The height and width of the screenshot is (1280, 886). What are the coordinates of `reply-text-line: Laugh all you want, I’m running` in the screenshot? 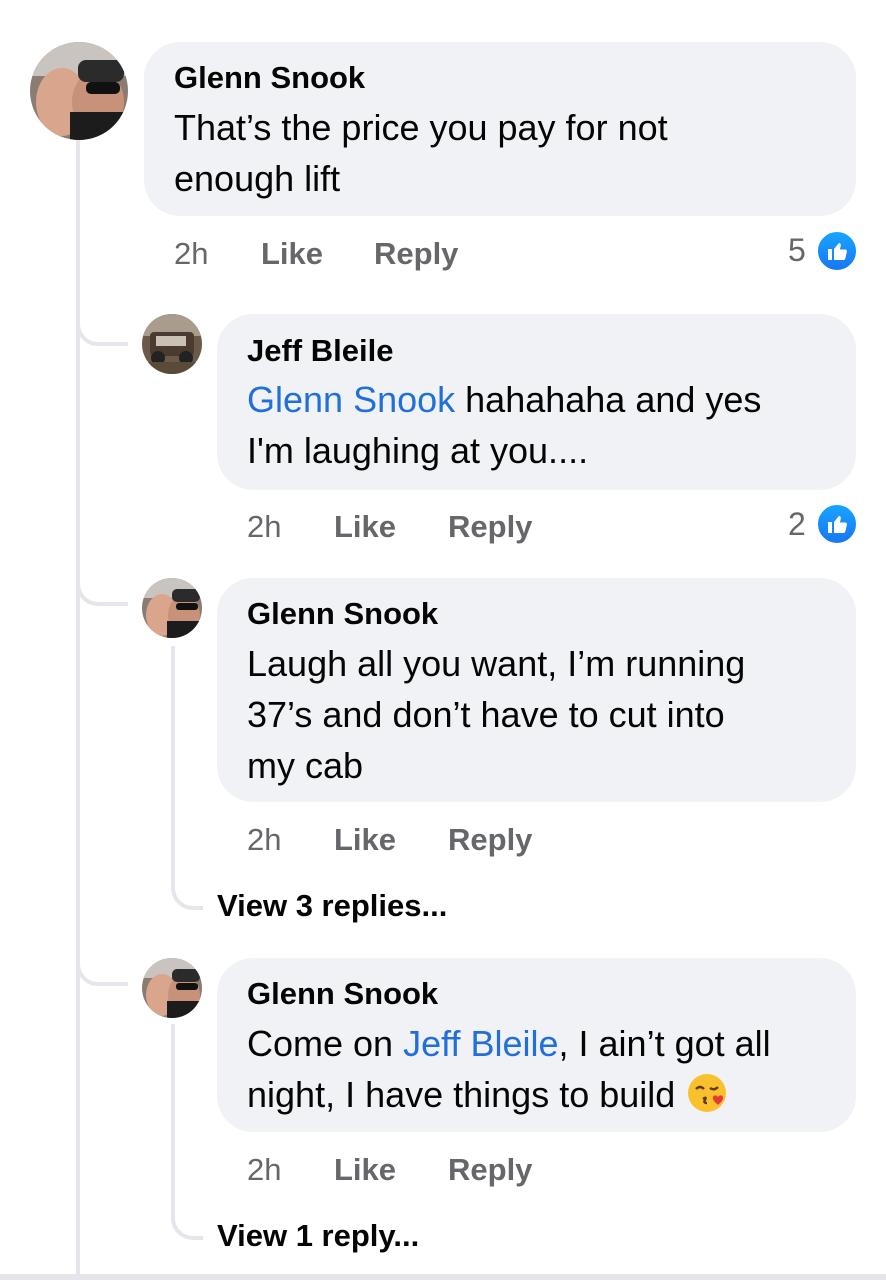 It's located at (496, 663).